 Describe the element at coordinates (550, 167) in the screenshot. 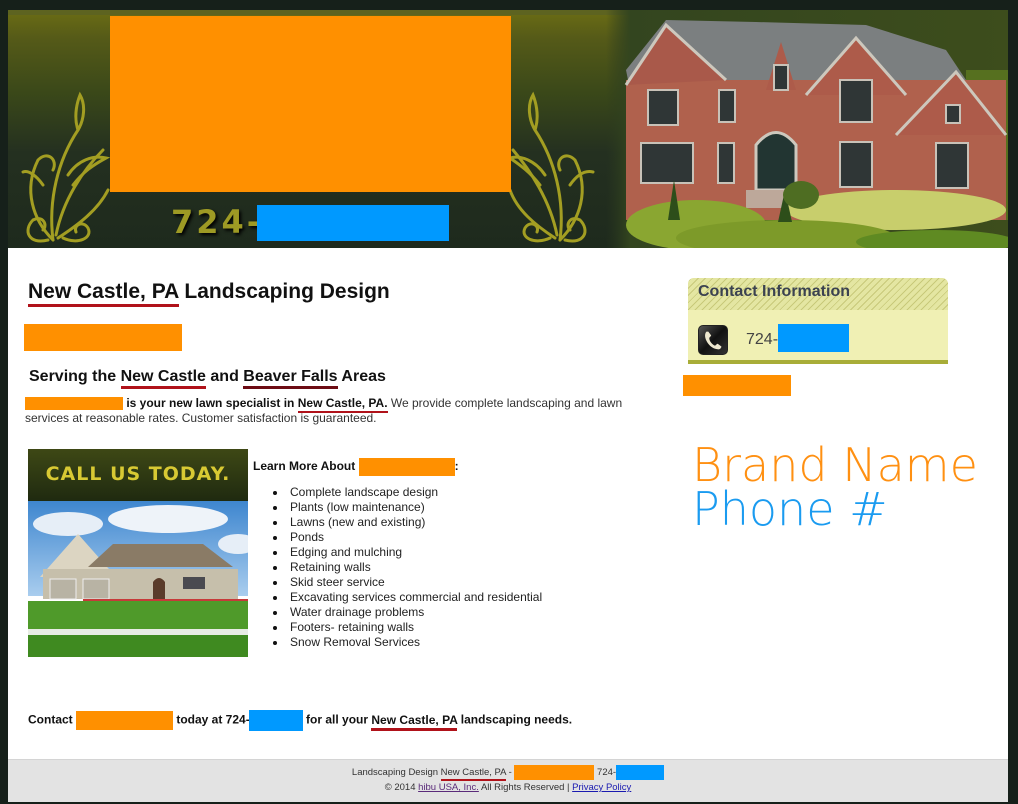

I see `flourish-right-icon` at that location.